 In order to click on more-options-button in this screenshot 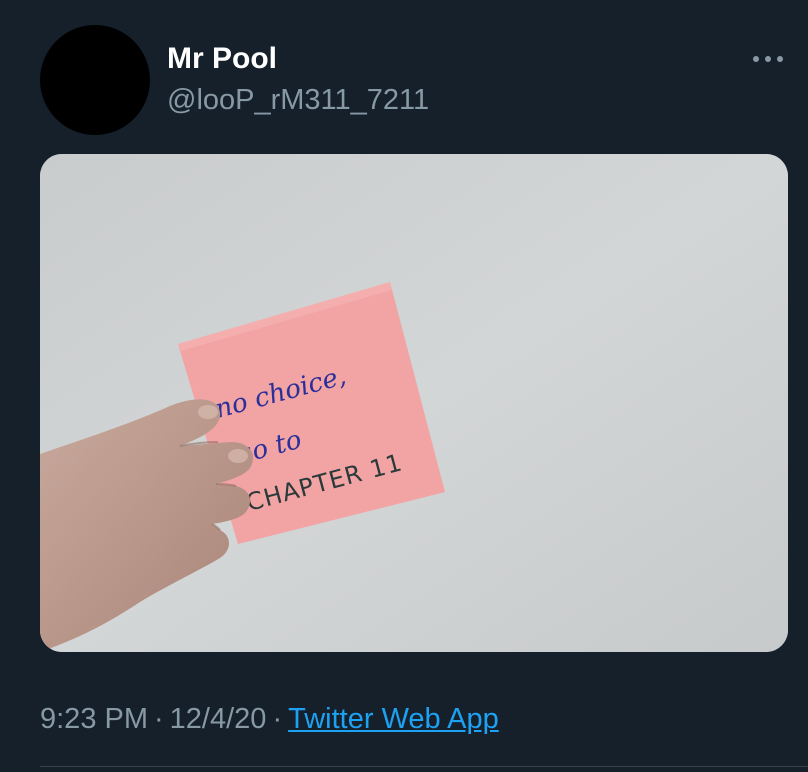, I will do `click(768, 59)`.